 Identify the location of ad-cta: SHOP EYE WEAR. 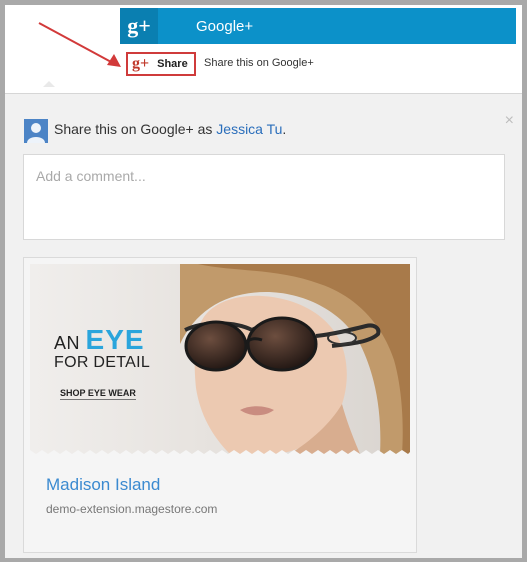
(98, 394).